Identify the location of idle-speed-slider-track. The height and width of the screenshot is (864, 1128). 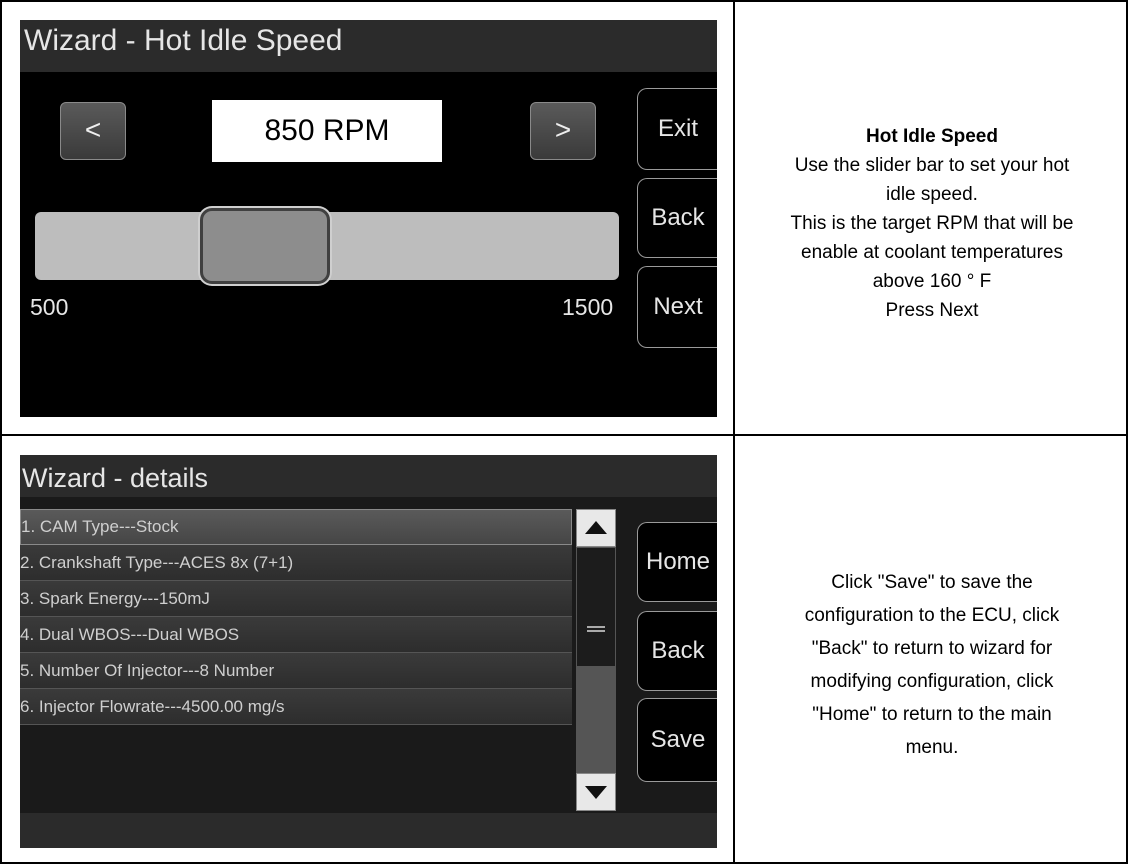
(327, 246).